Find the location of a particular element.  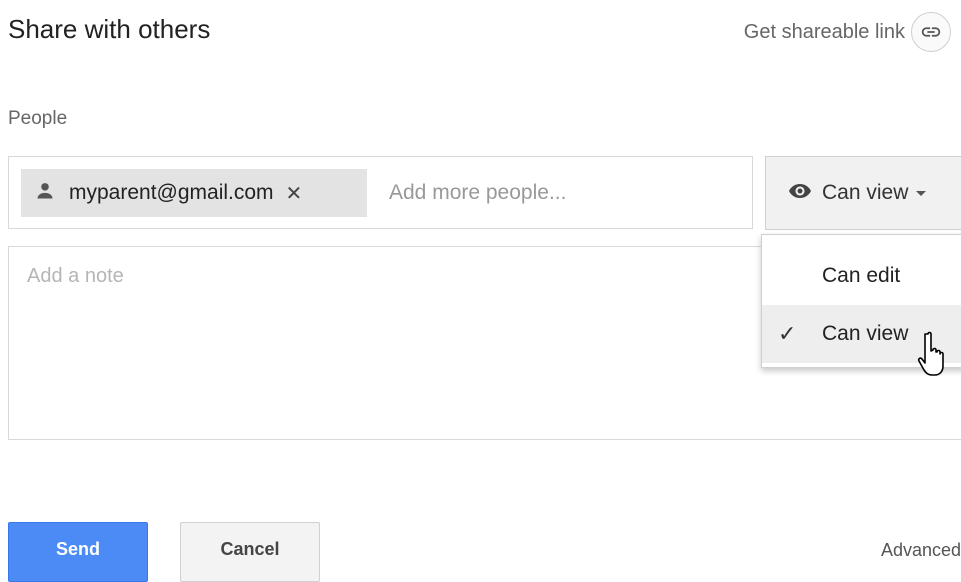

remove-chip-icon: ✕ is located at coordinates (294, 193).